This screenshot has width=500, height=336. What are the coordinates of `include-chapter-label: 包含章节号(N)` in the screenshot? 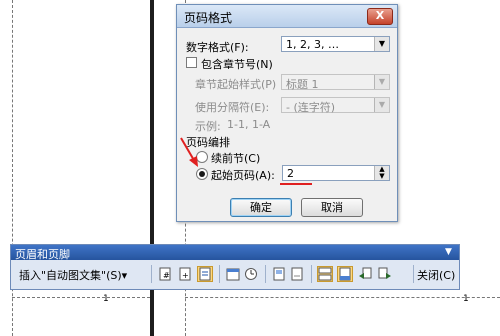 It's located at (237, 64).